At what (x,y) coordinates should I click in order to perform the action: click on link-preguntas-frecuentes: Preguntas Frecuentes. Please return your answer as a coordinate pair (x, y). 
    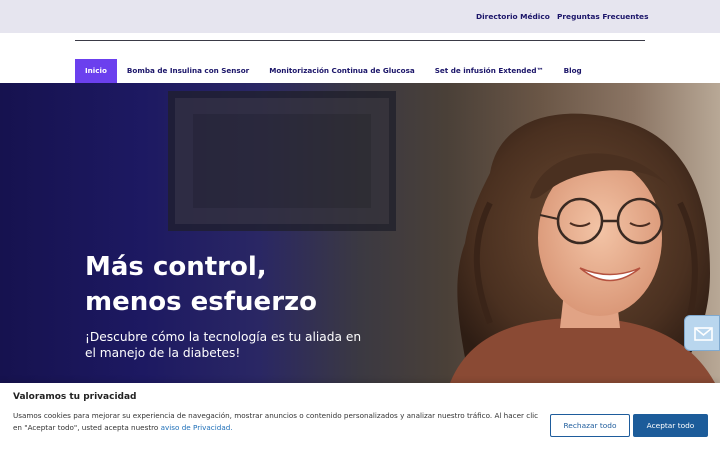
    Looking at the image, I should click on (602, 16).